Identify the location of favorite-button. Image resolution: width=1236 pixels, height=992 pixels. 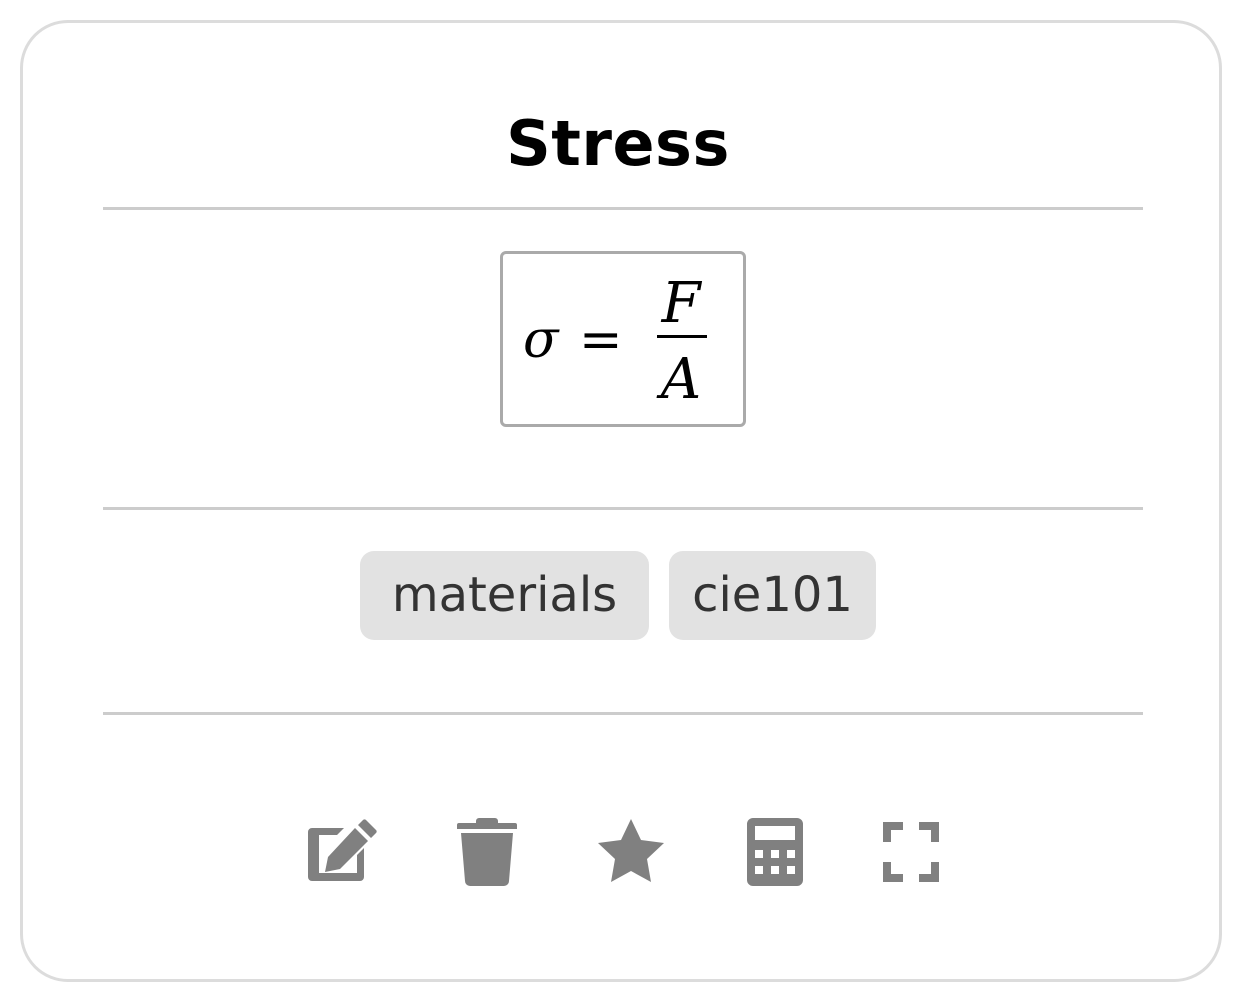
(631, 852).